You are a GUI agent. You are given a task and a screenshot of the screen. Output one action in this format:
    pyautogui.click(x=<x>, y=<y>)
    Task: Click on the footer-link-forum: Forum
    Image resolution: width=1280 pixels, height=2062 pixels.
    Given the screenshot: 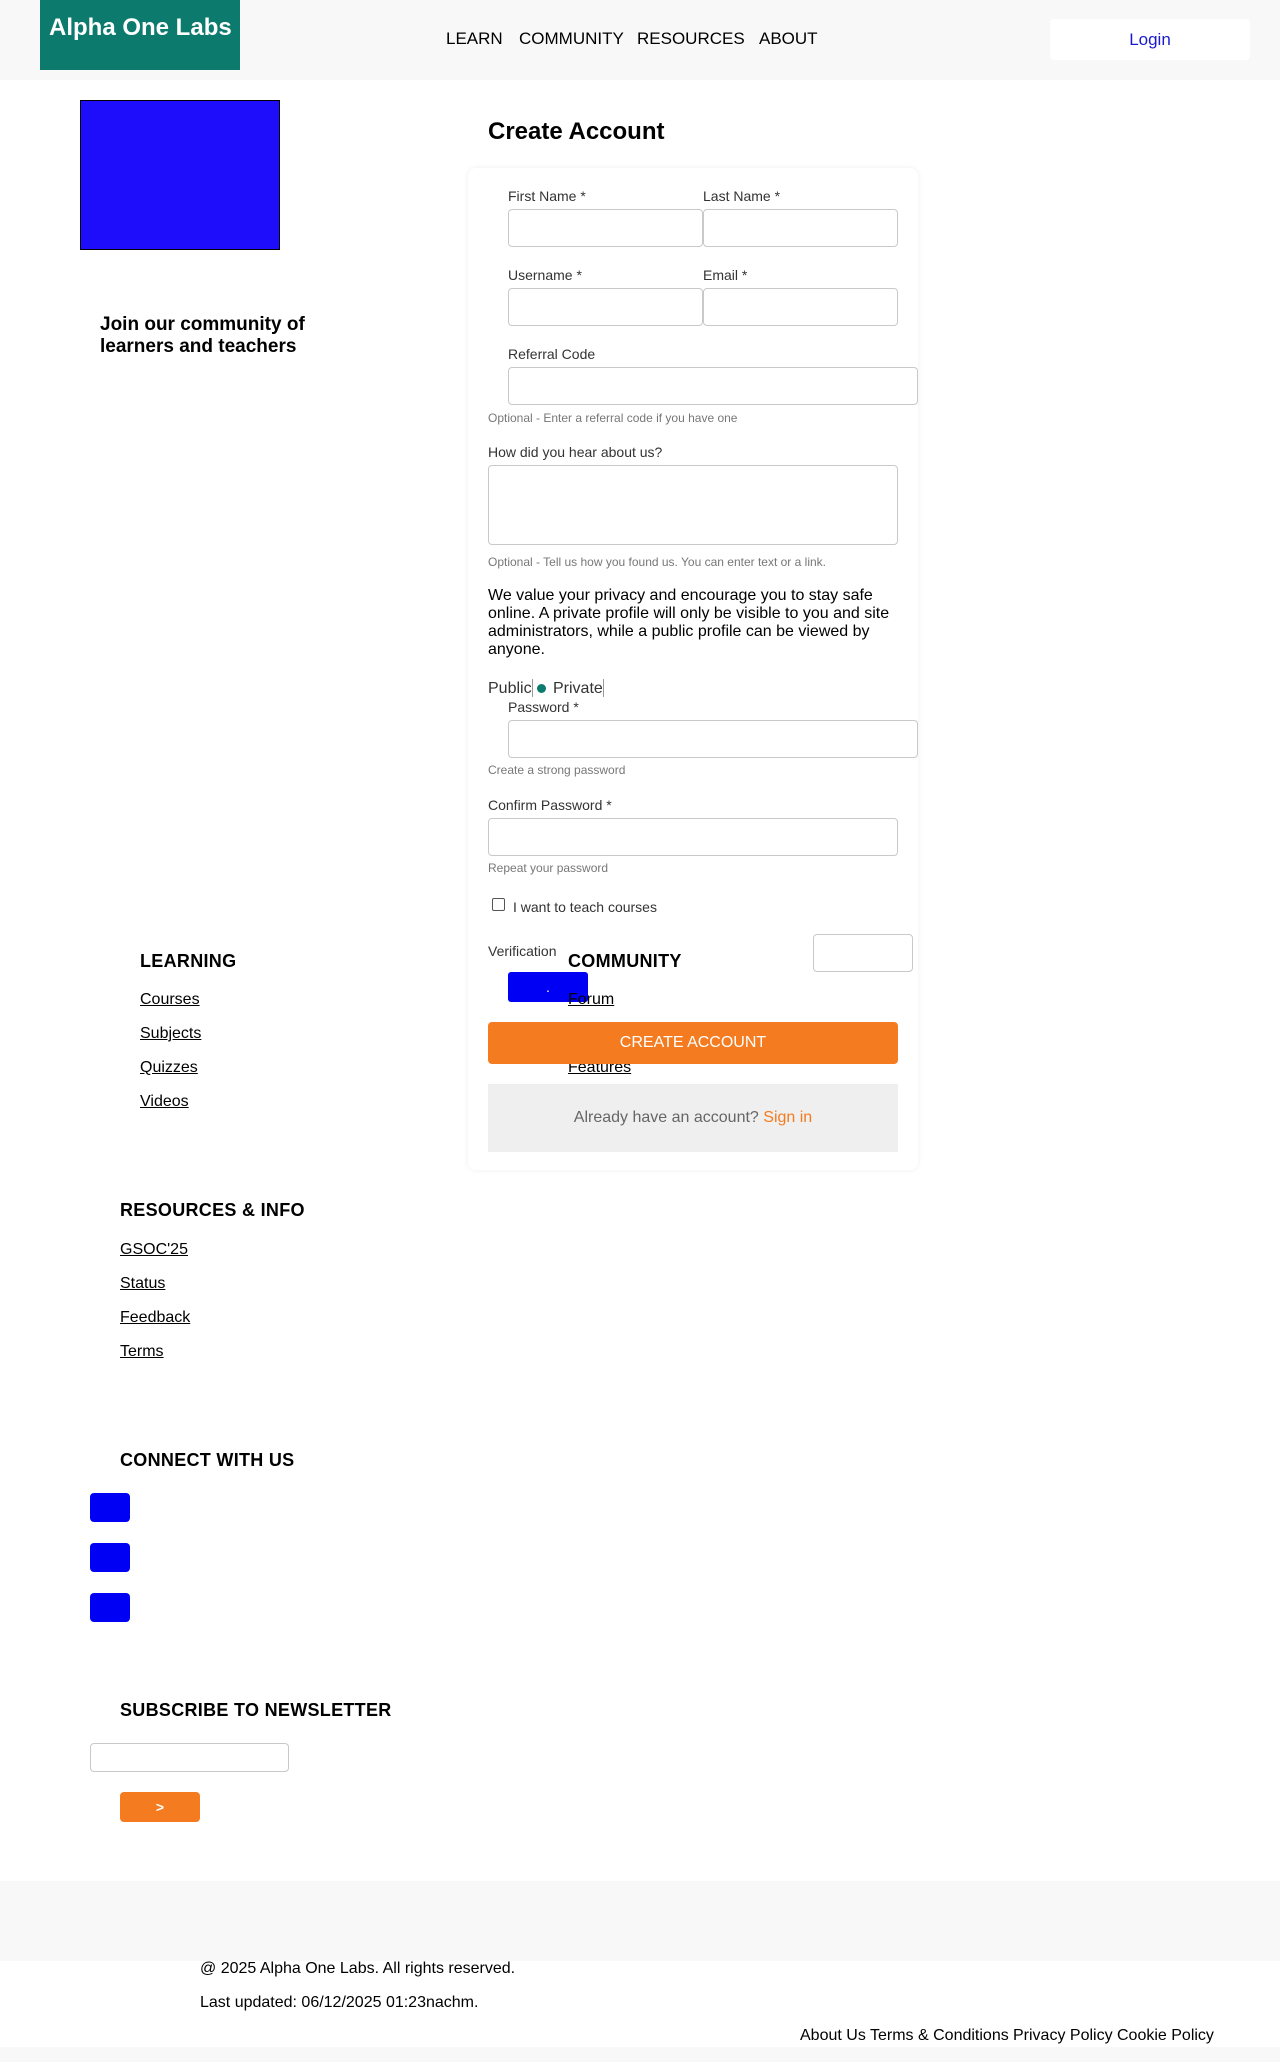 What is the action you would take?
    pyautogui.click(x=591, y=1000)
    